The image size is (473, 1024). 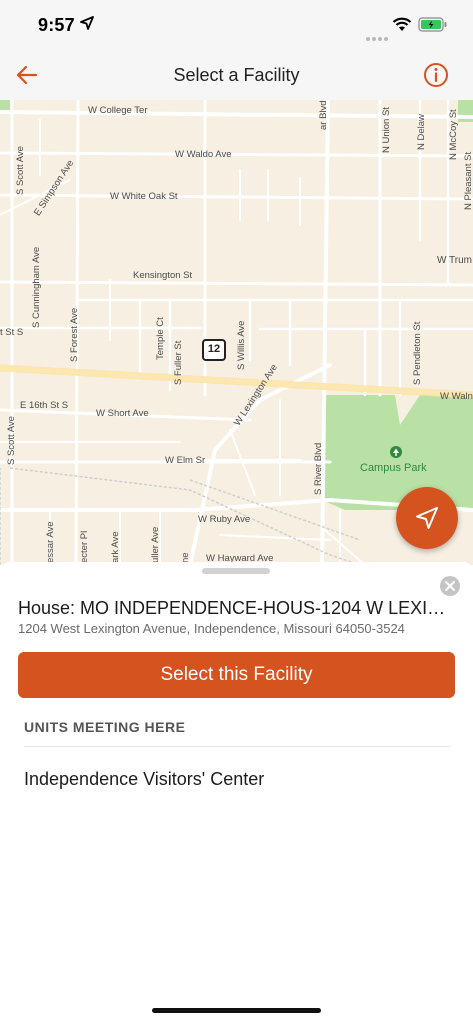 What do you see at coordinates (421, 132) in the screenshot?
I see `street-label: N Delaw` at bounding box center [421, 132].